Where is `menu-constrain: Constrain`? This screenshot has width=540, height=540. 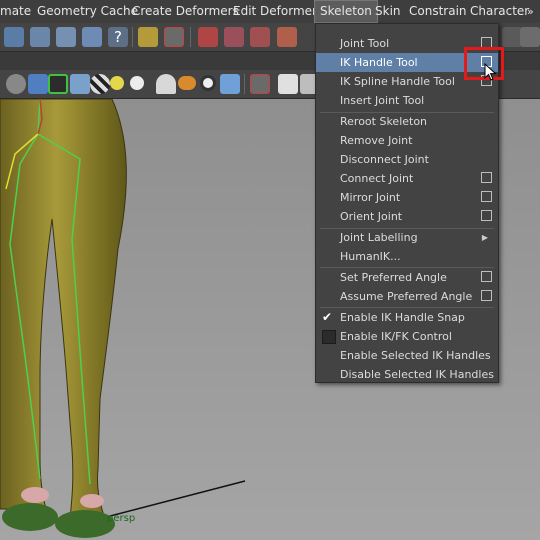 menu-constrain: Constrain is located at coordinates (438, 11).